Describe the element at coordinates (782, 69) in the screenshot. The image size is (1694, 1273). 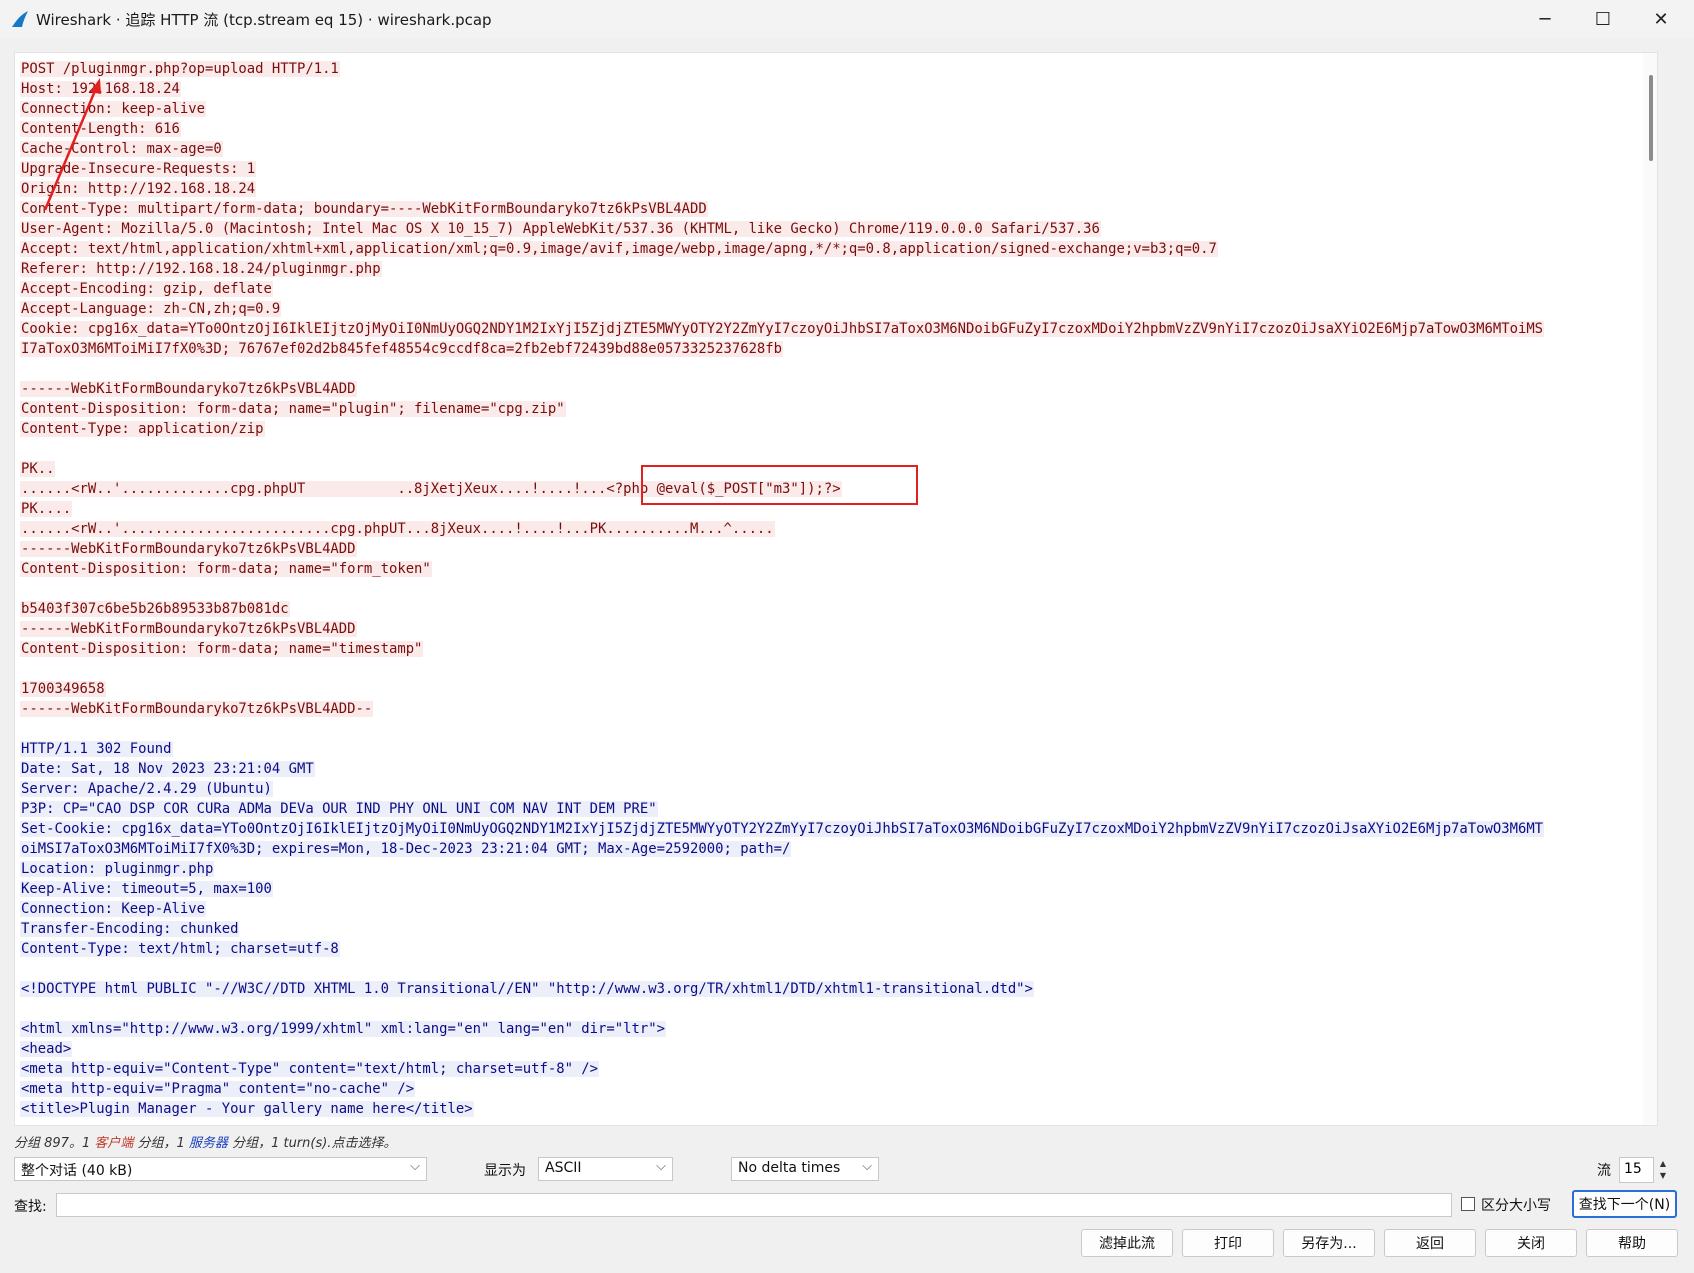
I see `client-line: POST /pluginmgr.php?op=upload HTTP/1.1` at that location.